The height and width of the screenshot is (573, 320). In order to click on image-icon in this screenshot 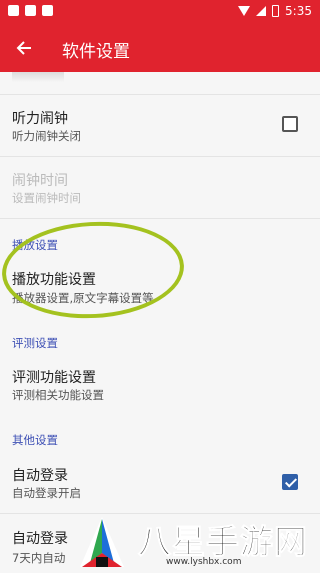, I will do `click(30, 10)`.